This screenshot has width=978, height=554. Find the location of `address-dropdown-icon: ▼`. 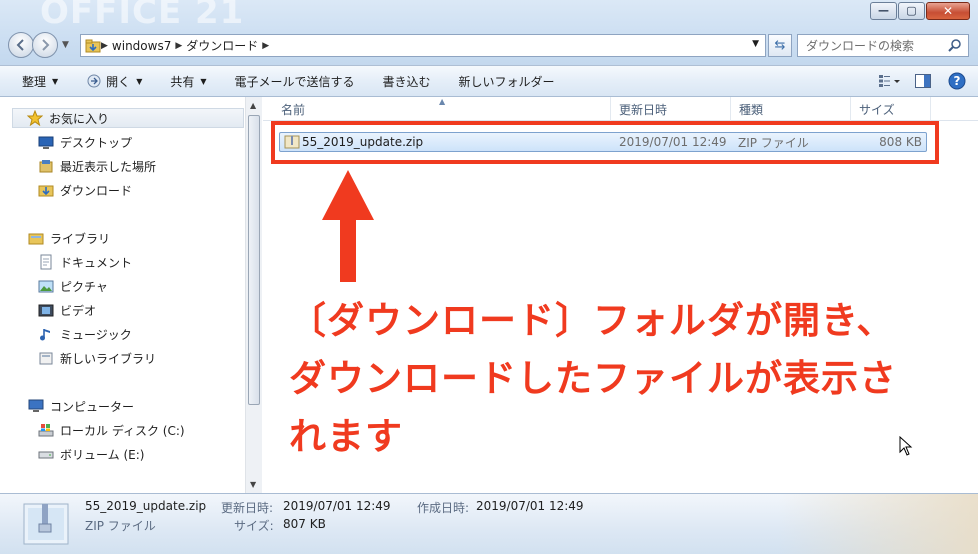

address-dropdown-icon: ▼ is located at coordinates (755, 44).